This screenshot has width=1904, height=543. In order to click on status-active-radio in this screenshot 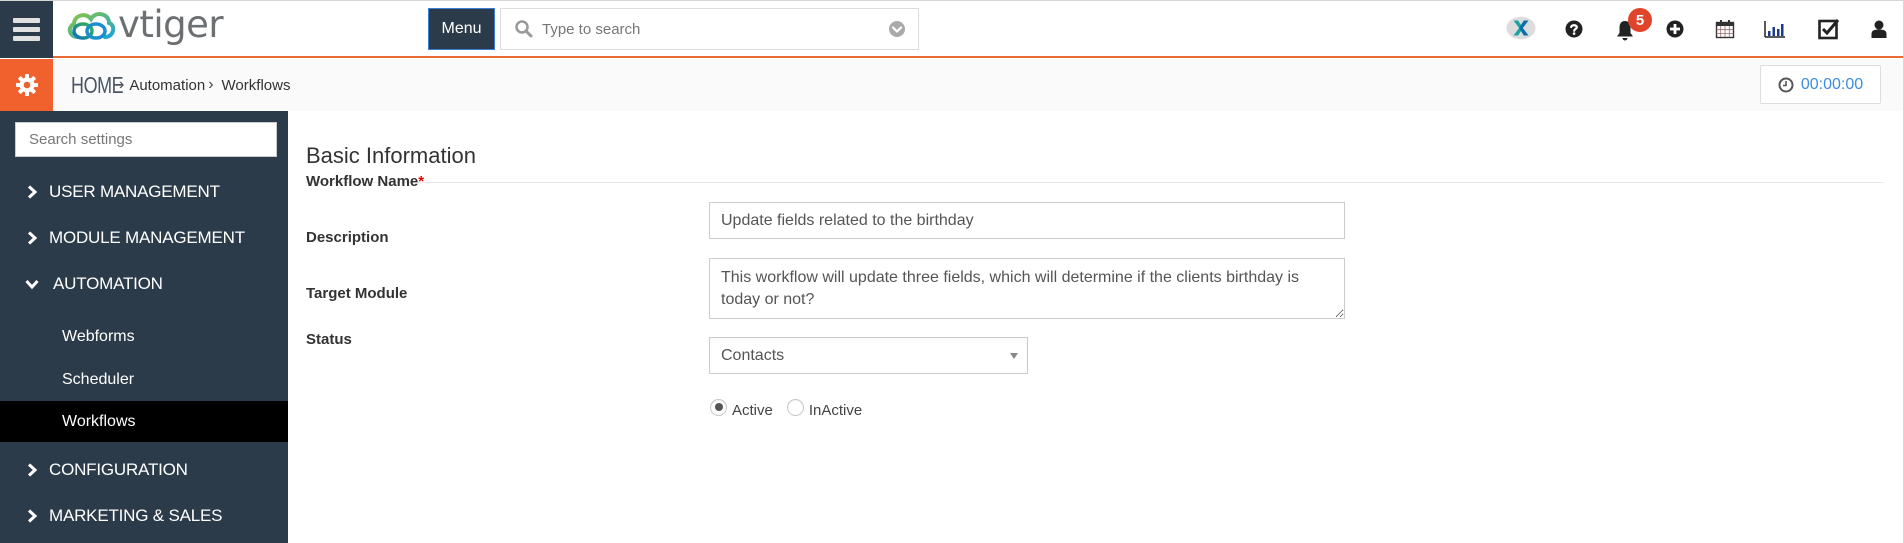, I will do `click(718, 407)`.